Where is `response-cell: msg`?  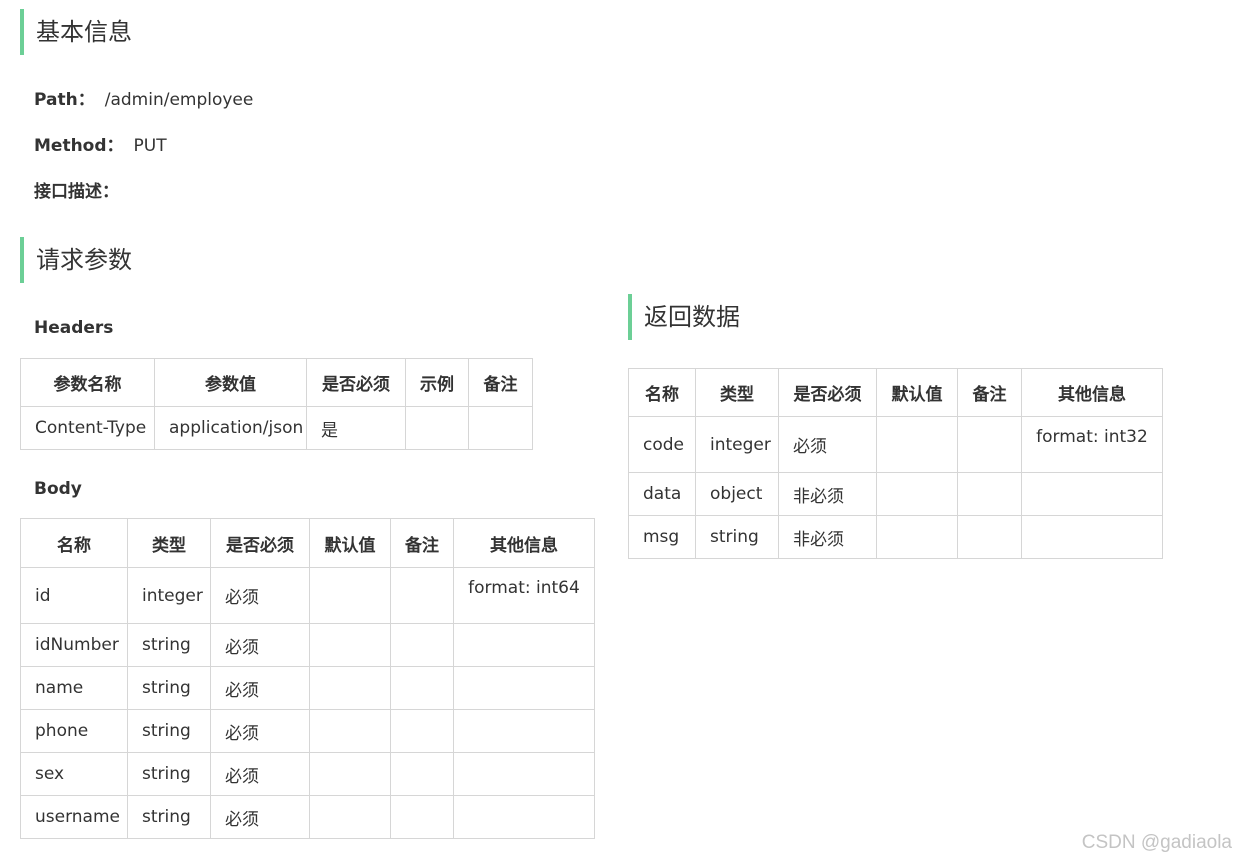
response-cell: msg is located at coordinates (662, 537).